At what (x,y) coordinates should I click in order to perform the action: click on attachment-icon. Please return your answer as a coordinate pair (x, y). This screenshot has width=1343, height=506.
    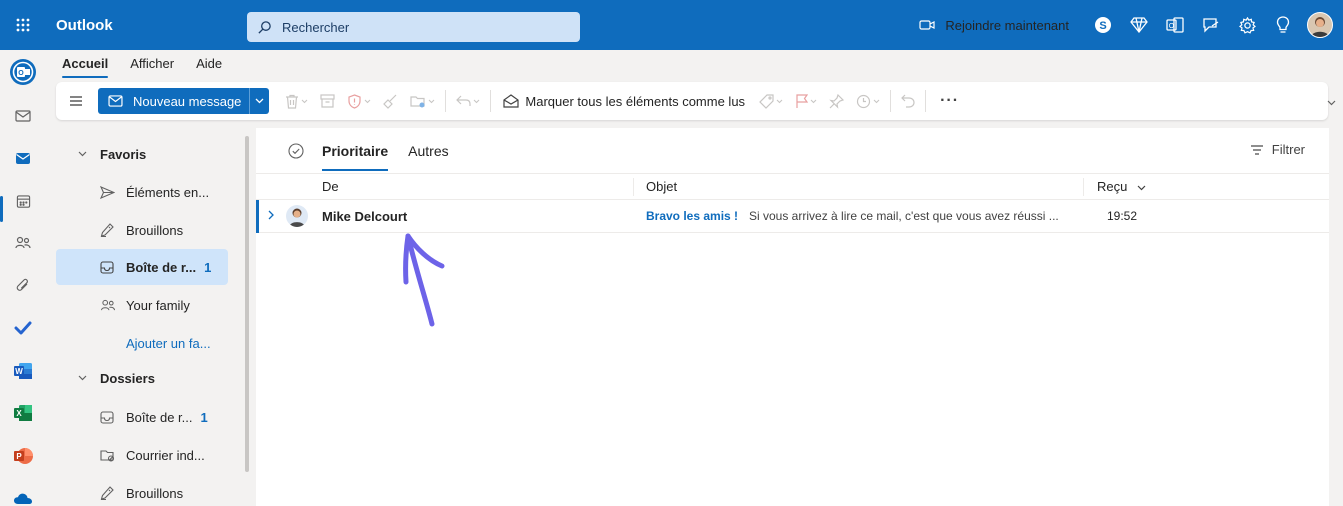
    Looking at the image, I should click on (23, 286).